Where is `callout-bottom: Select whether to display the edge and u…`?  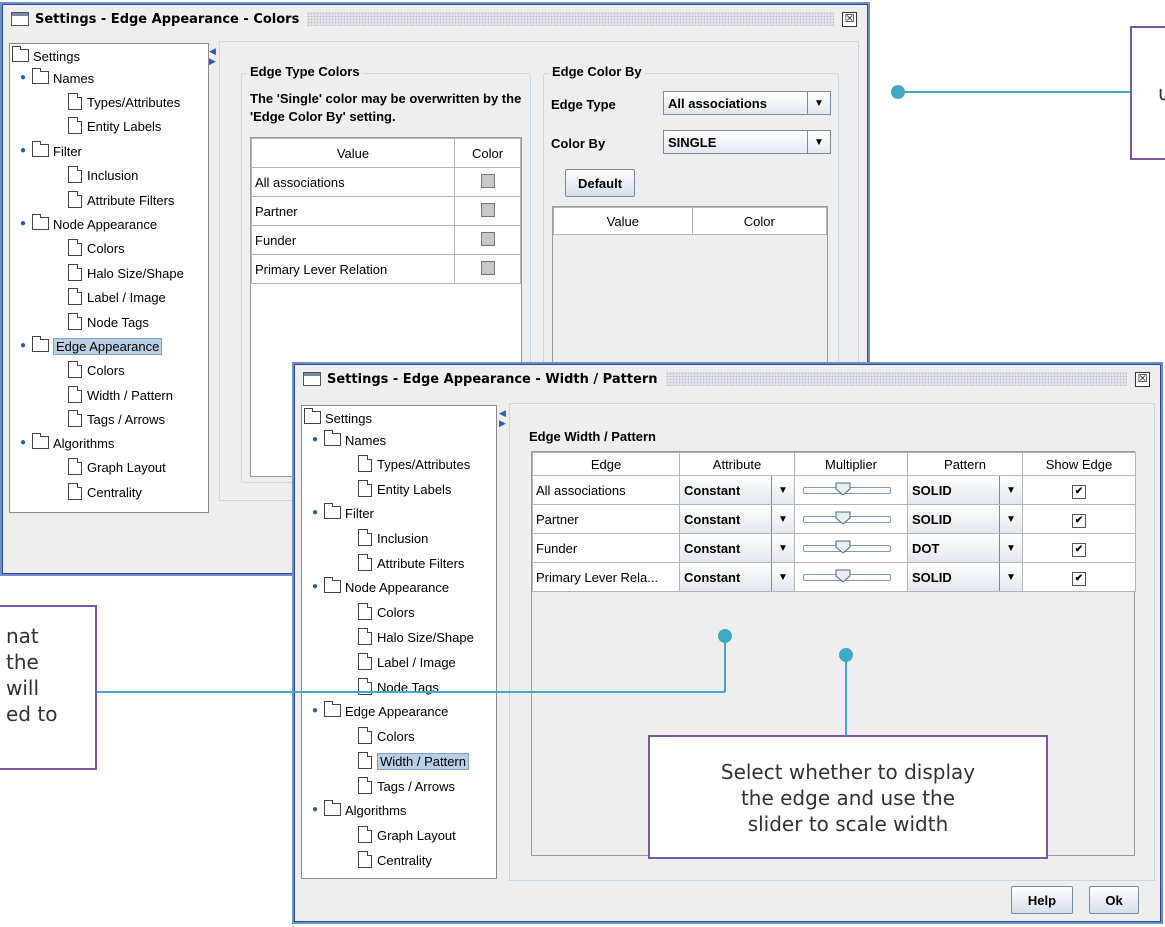 callout-bottom: Select whether to display the edge and u… is located at coordinates (848, 797).